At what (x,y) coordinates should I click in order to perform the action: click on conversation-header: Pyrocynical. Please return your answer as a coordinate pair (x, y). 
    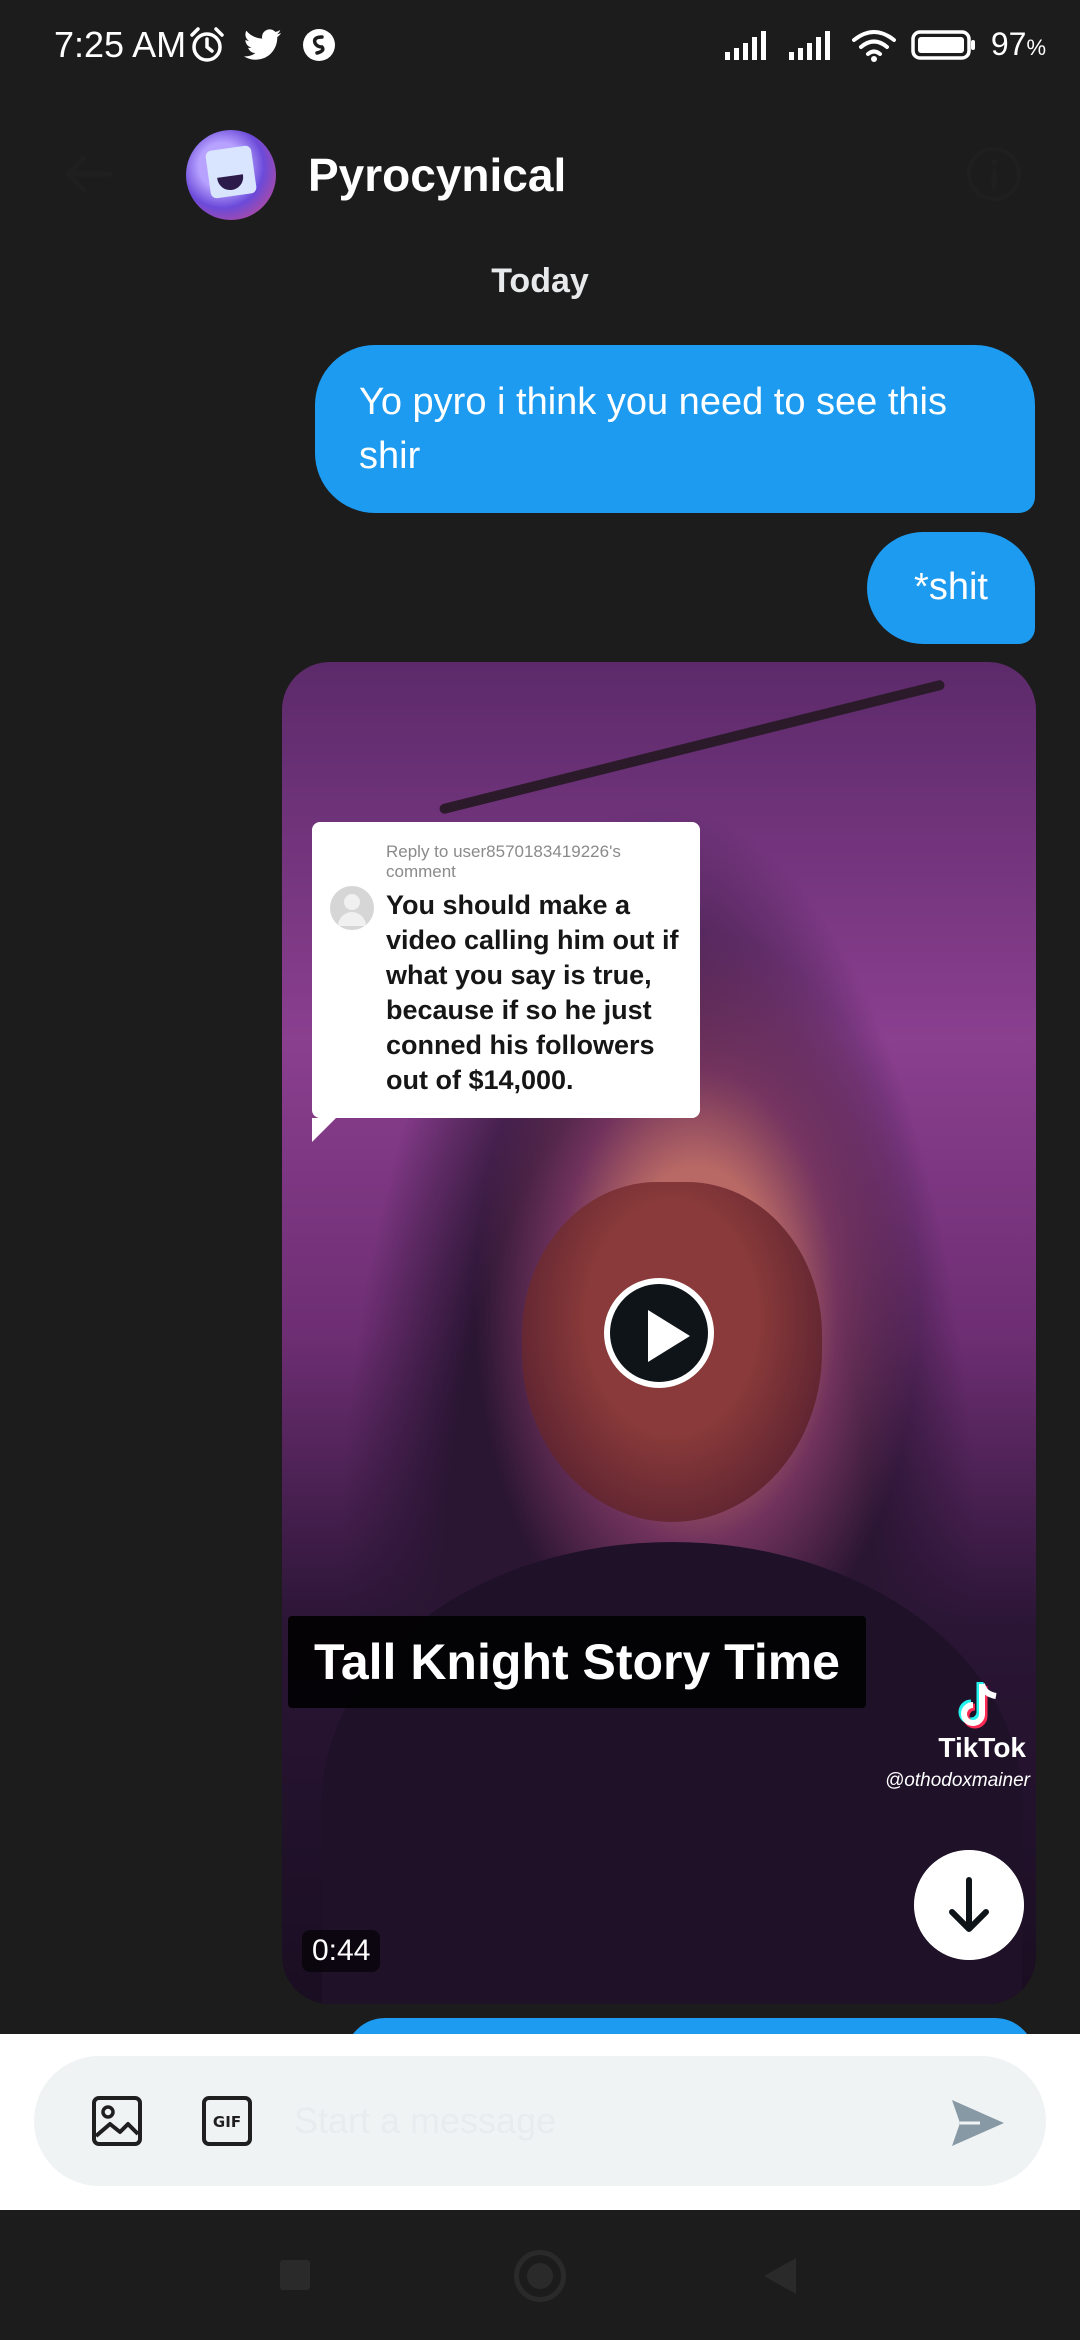
    Looking at the image, I should click on (540, 176).